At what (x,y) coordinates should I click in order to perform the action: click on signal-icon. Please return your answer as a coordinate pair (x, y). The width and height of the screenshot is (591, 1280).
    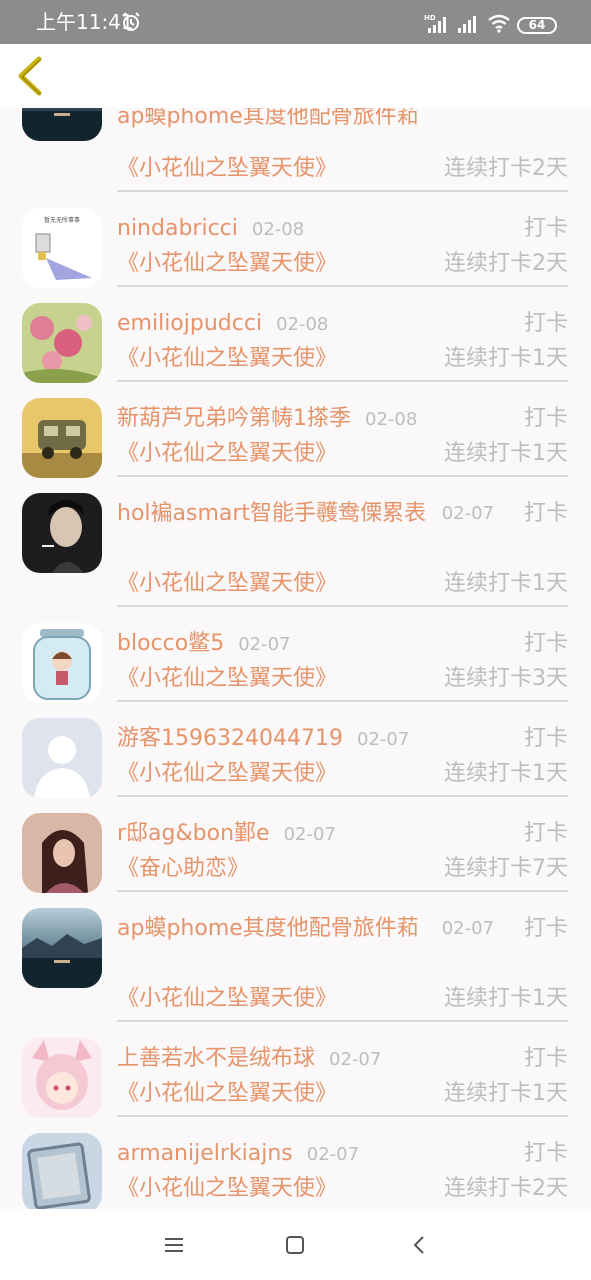
    Looking at the image, I should click on (467, 24).